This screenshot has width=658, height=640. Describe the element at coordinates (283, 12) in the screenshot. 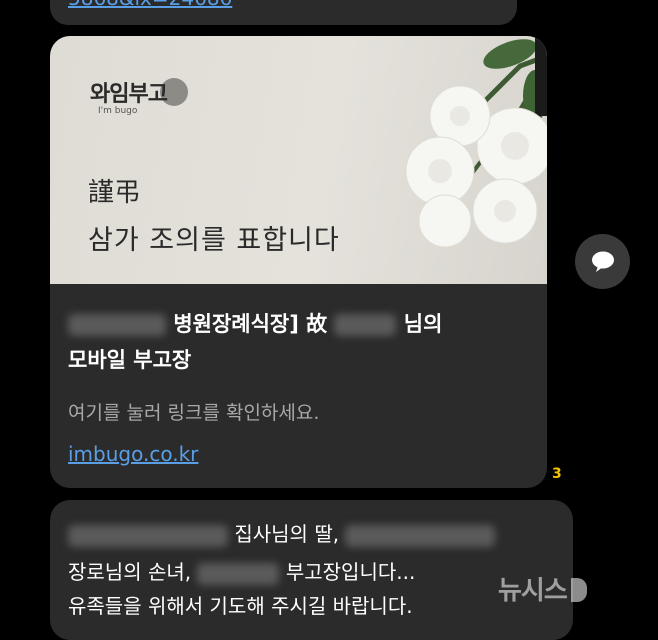

I see `previous-message-bubble: 5868&lx=24686` at that location.